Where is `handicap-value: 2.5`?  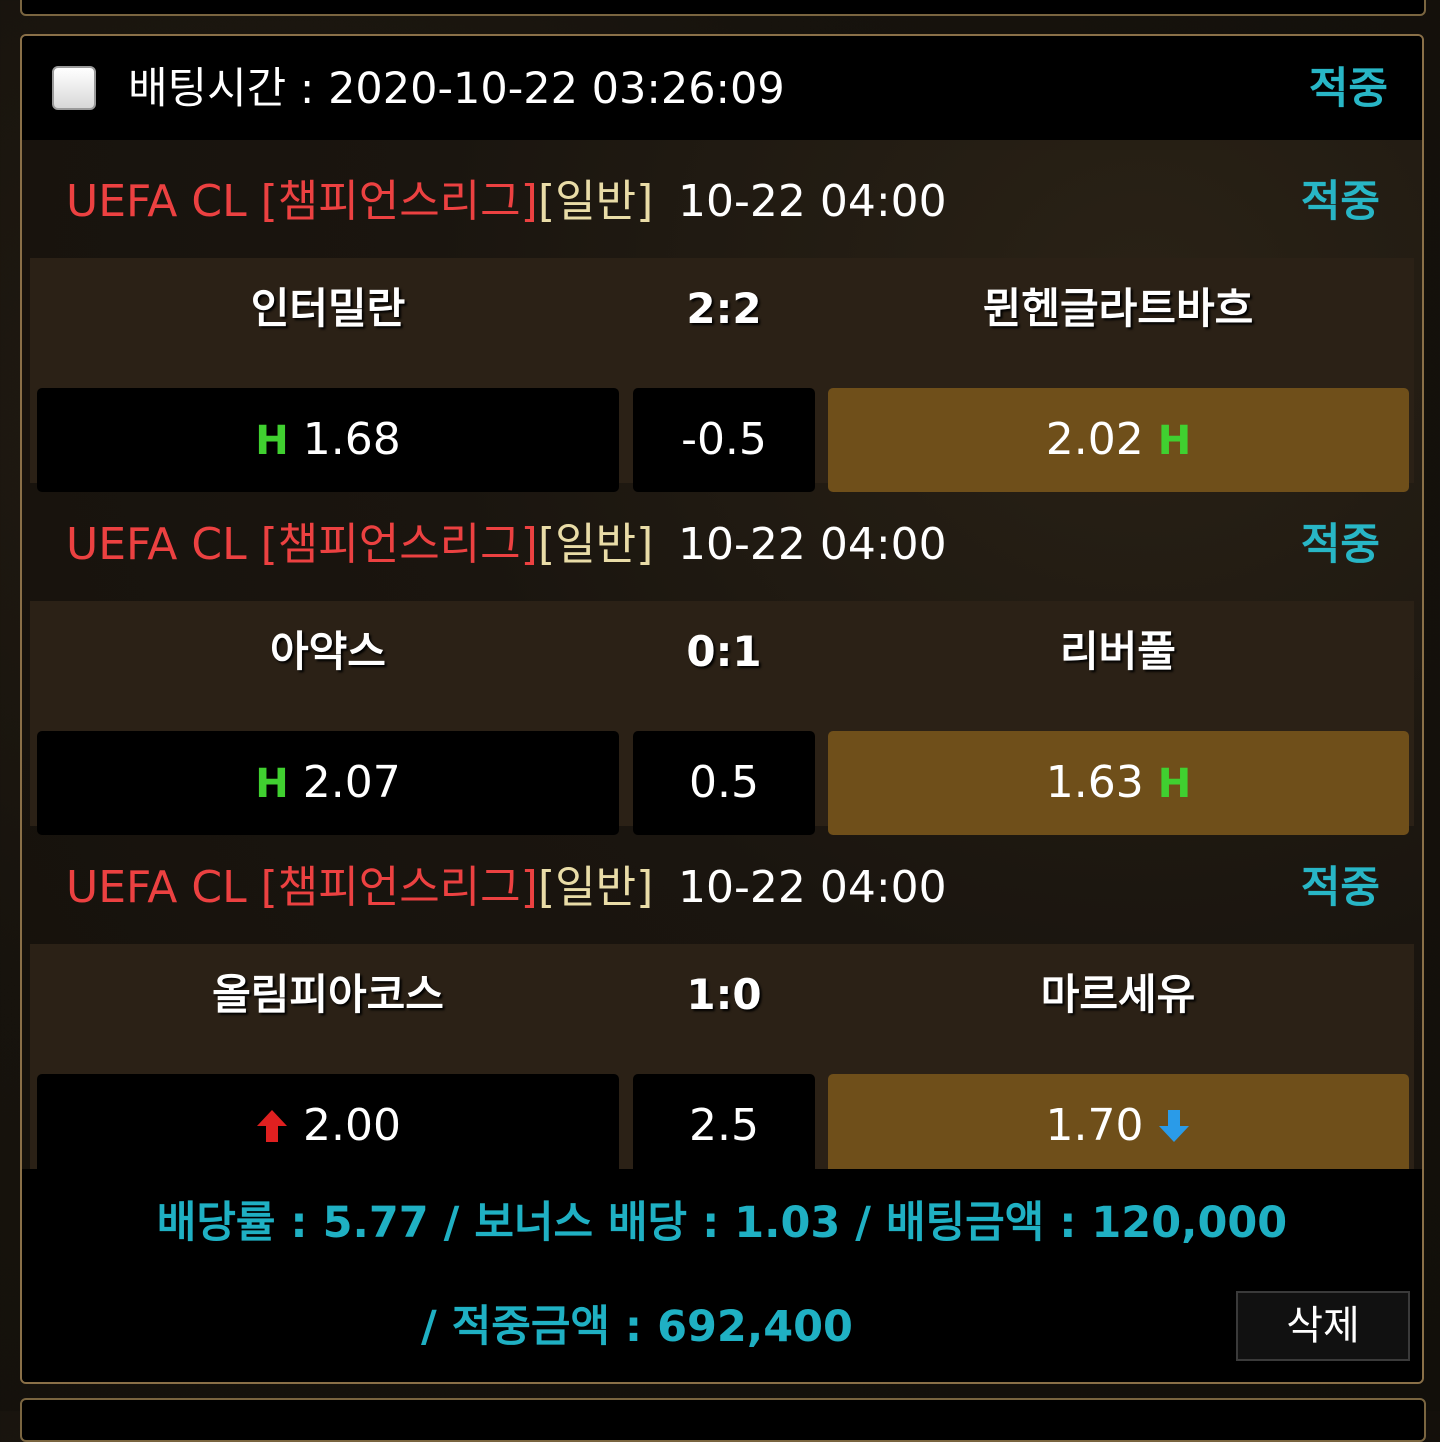
handicap-value: 2.5 is located at coordinates (724, 1125).